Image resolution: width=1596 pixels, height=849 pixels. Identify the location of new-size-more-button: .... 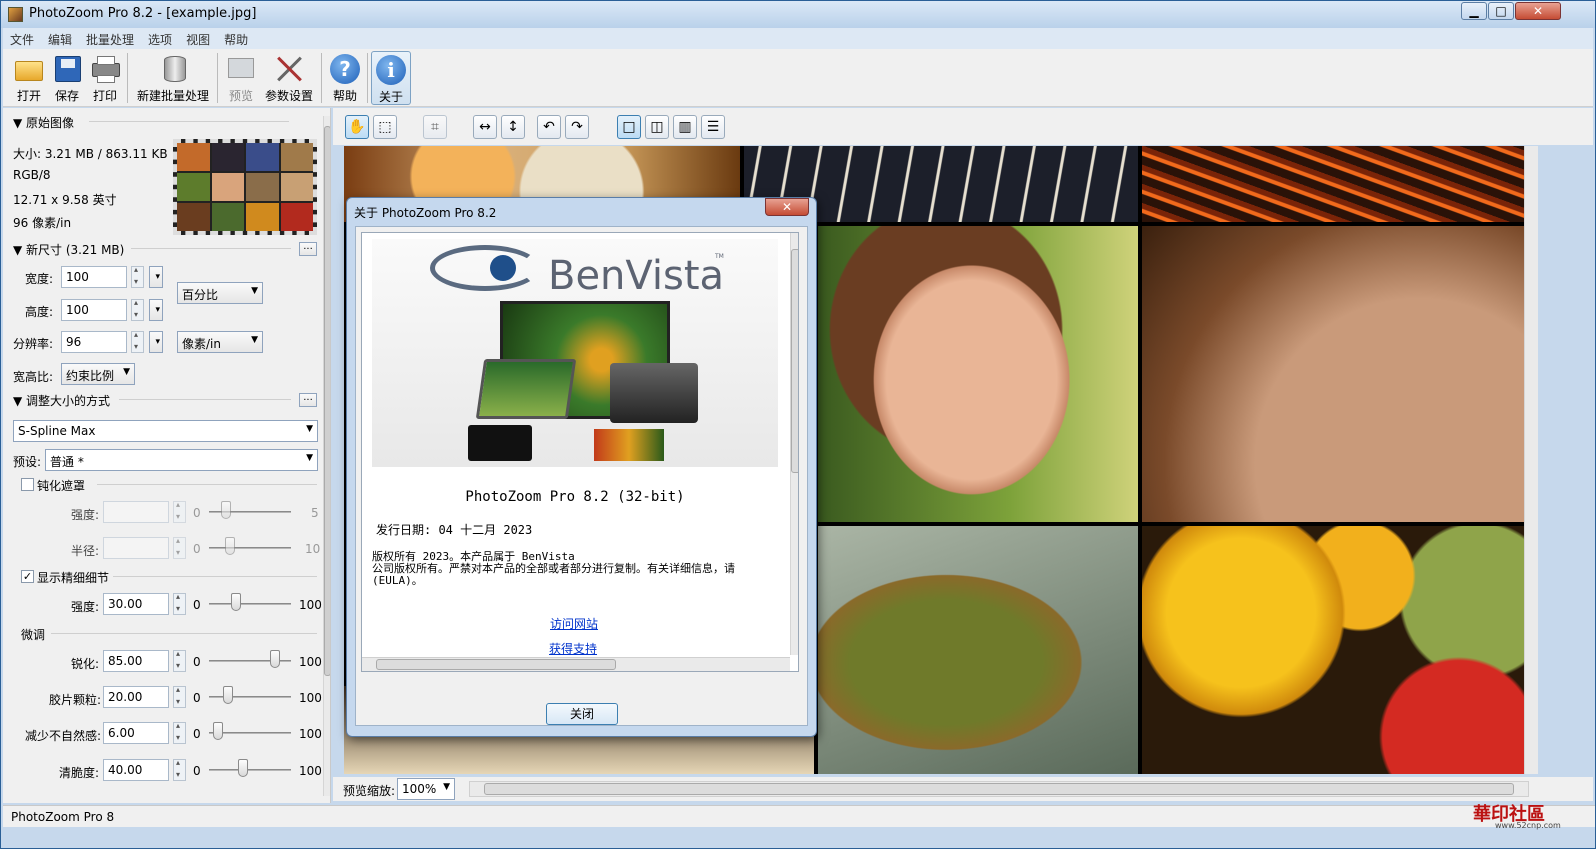
(308, 249).